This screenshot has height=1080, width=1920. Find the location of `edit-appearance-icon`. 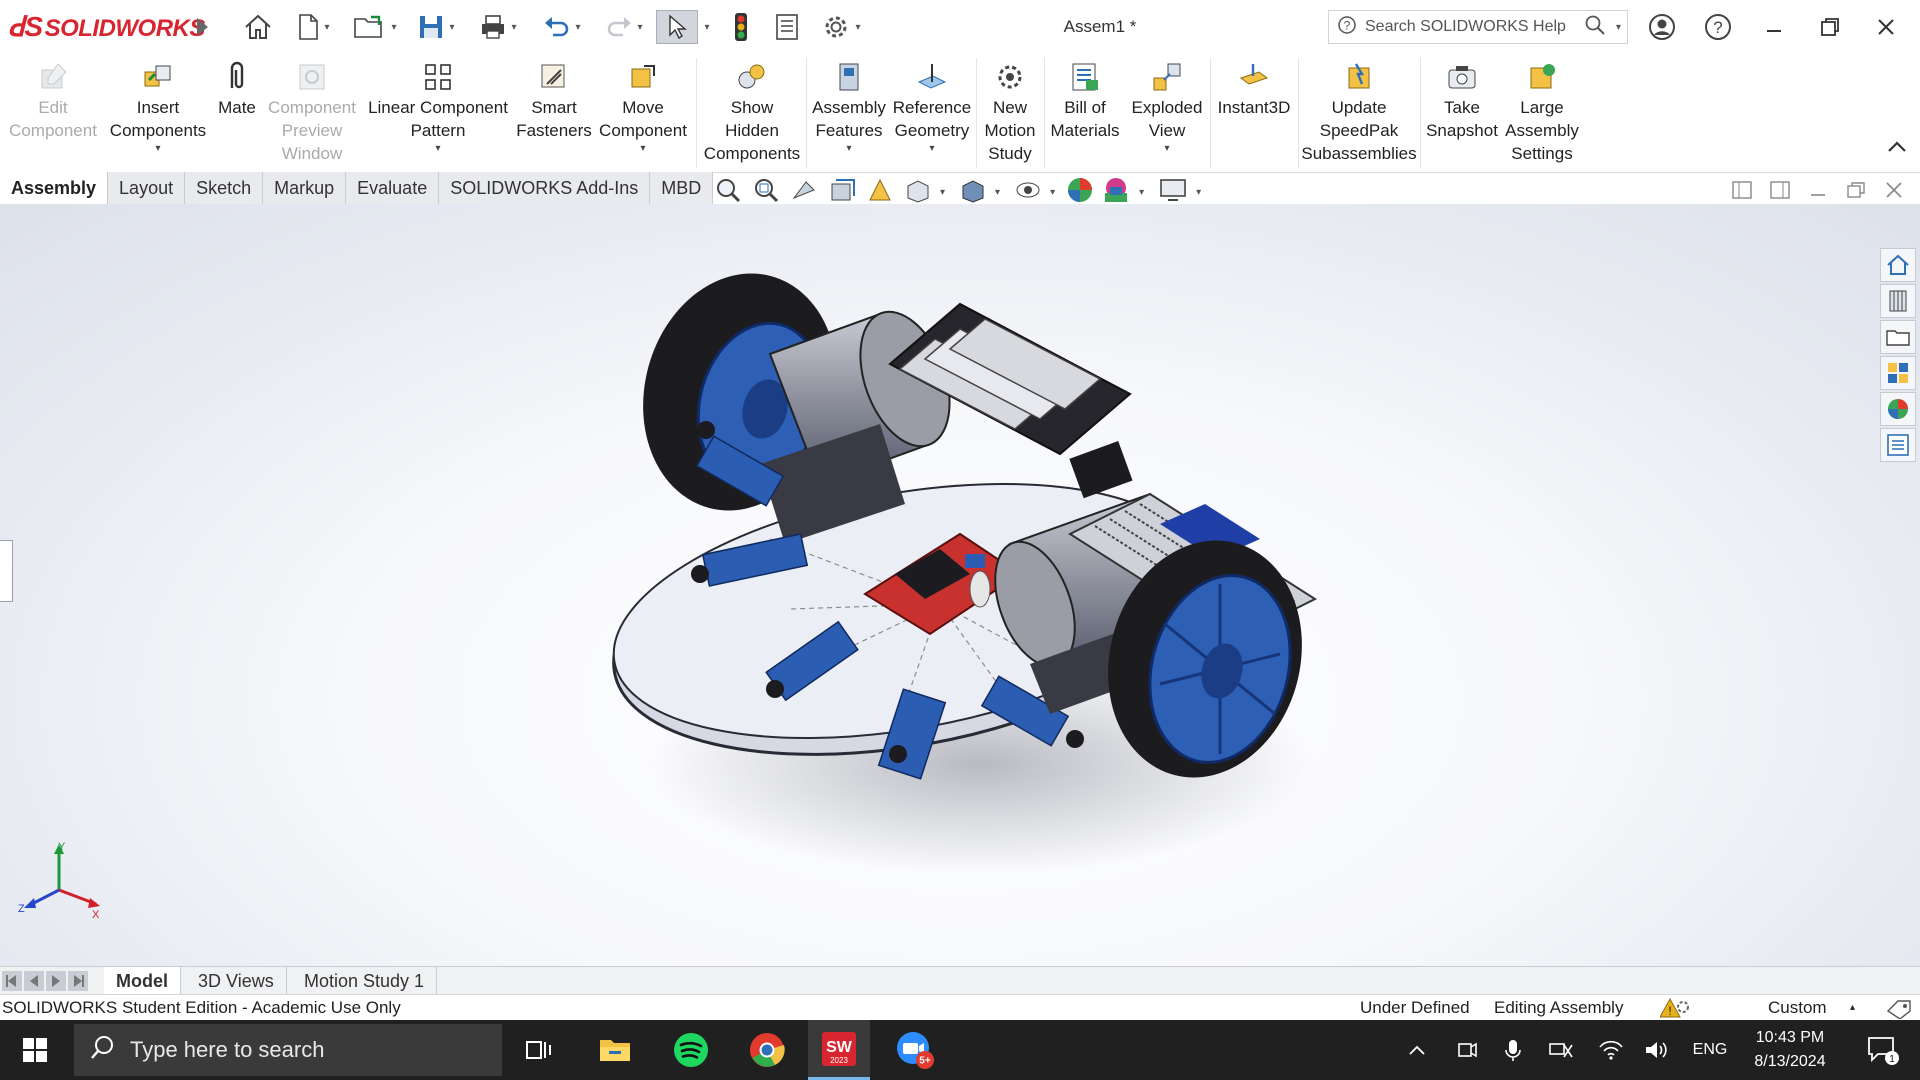

edit-appearance-icon is located at coordinates (1080, 192).